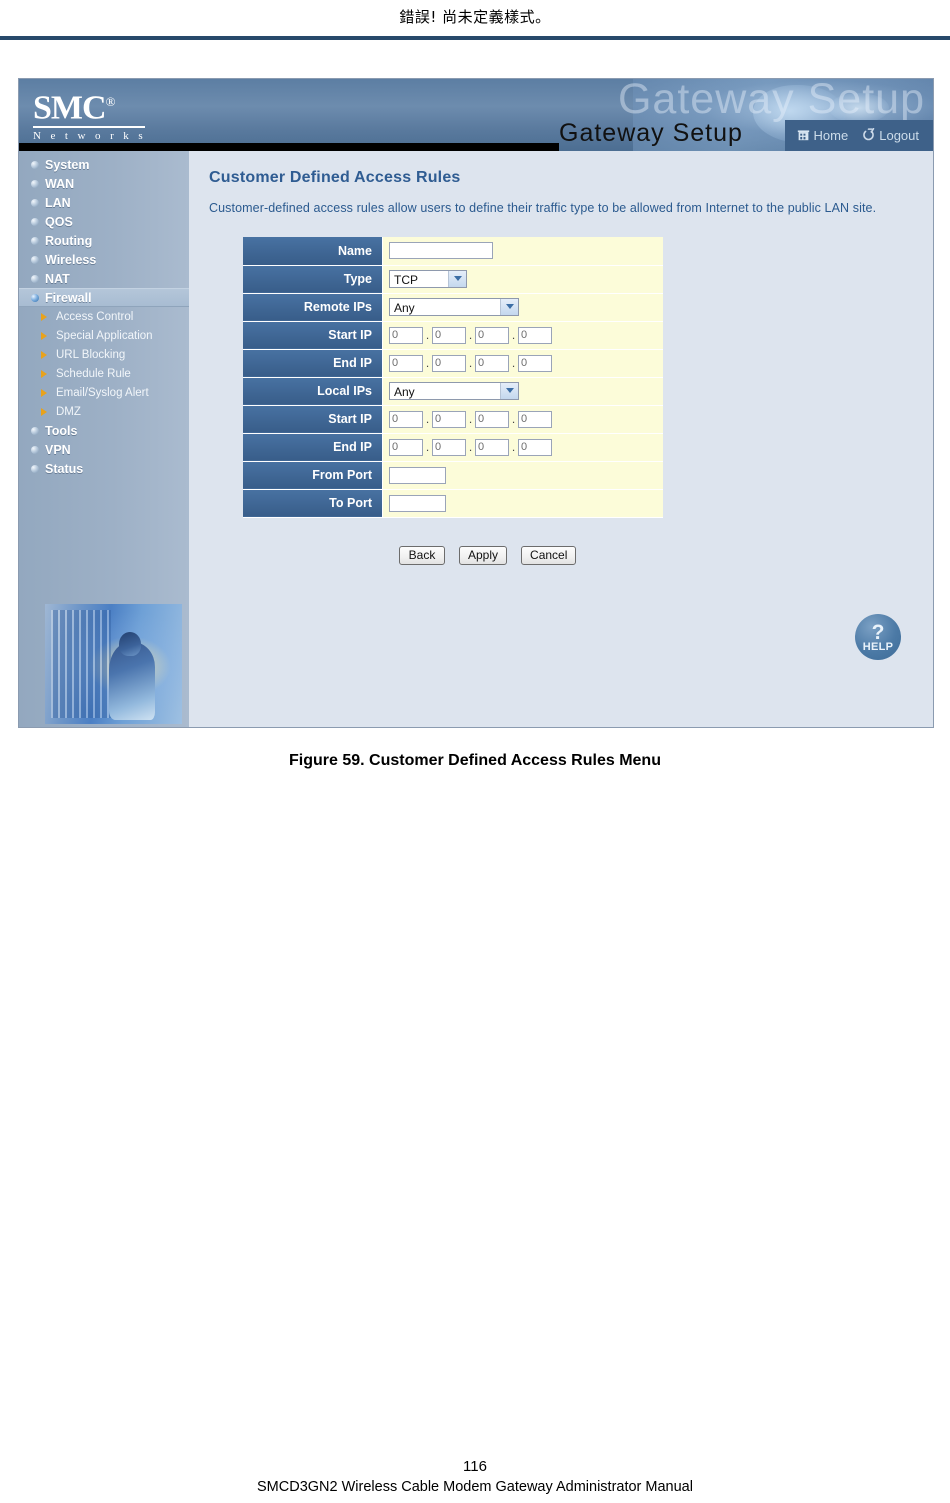  Describe the element at coordinates (858, 135) in the screenshot. I see `banner-nav: Home Logout` at that location.